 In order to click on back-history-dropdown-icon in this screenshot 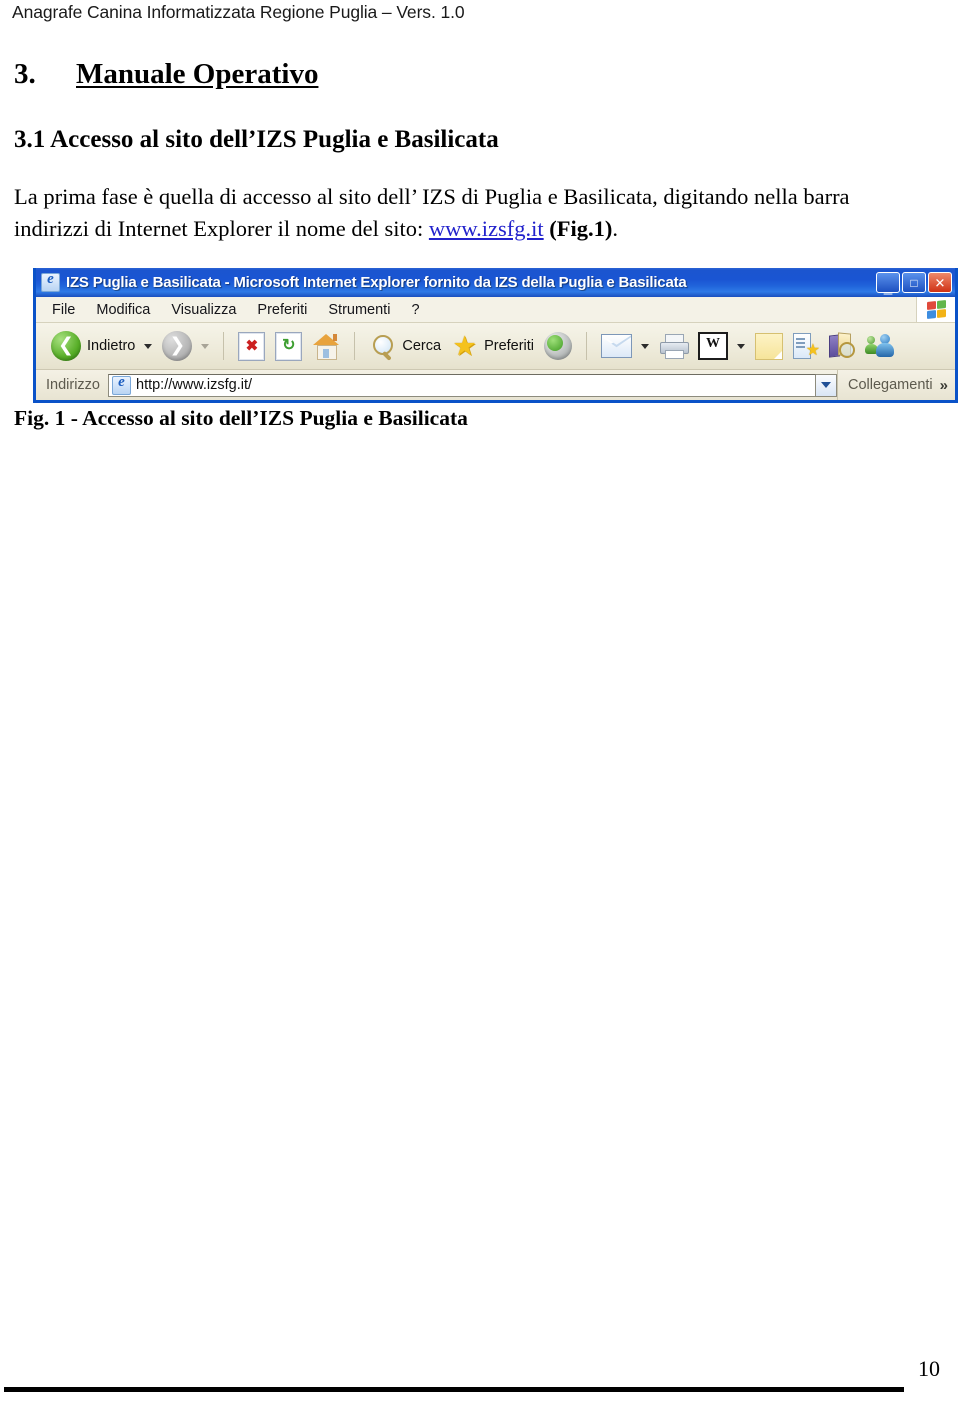, I will do `click(148, 346)`.